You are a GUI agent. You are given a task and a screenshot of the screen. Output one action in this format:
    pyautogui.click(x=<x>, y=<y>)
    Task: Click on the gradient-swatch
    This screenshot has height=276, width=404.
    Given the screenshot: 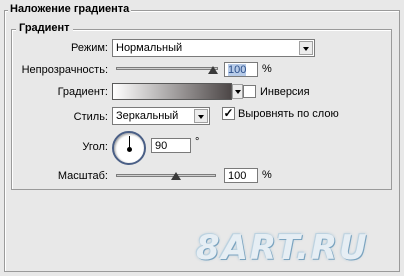 What is the action you would take?
    pyautogui.click(x=177, y=91)
    